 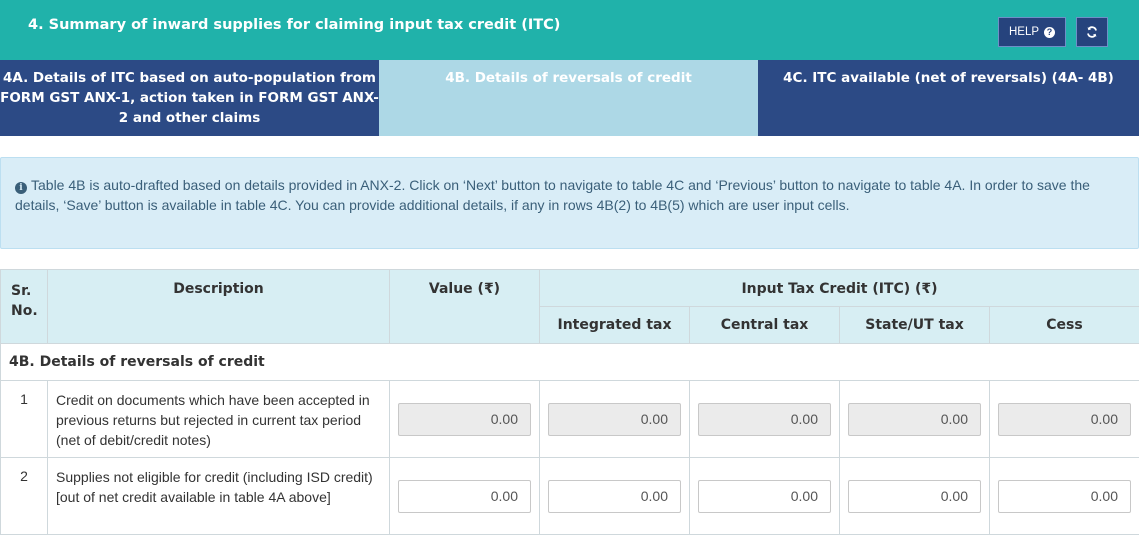 What do you see at coordinates (24, 419) in the screenshot?
I see `row-sr-no: 1` at bounding box center [24, 419].